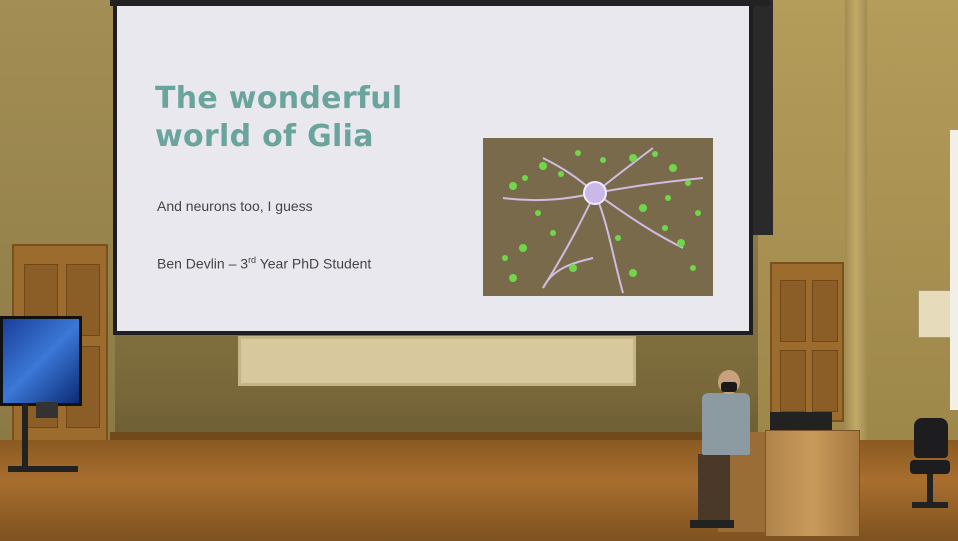 This screenshot has width=958, height=541. Describe the element at coordinates (763, 117) in the screenshot. I see `screen-housing` at that location.